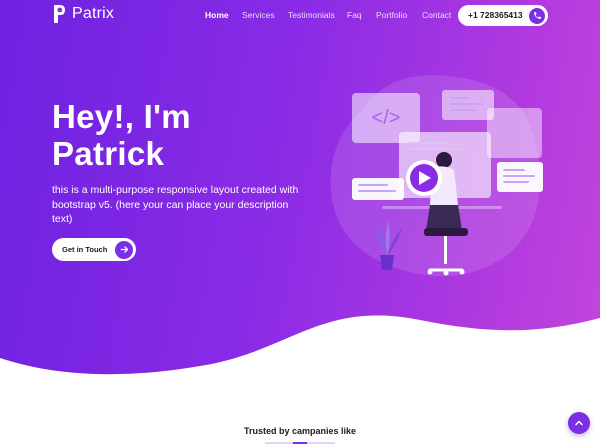 This screenshot has height=446, width=600. I want to click on nav-item-contact: Contact, so click(436, 15).